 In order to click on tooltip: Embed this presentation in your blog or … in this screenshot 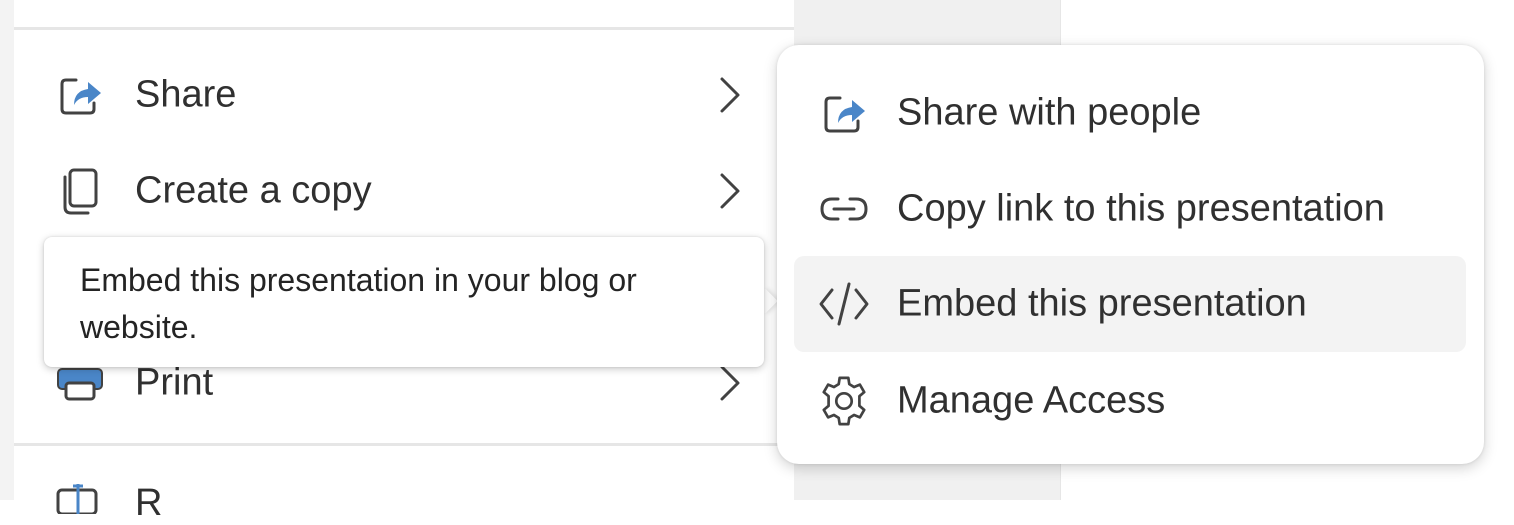, I will do `click(404, 302)`.